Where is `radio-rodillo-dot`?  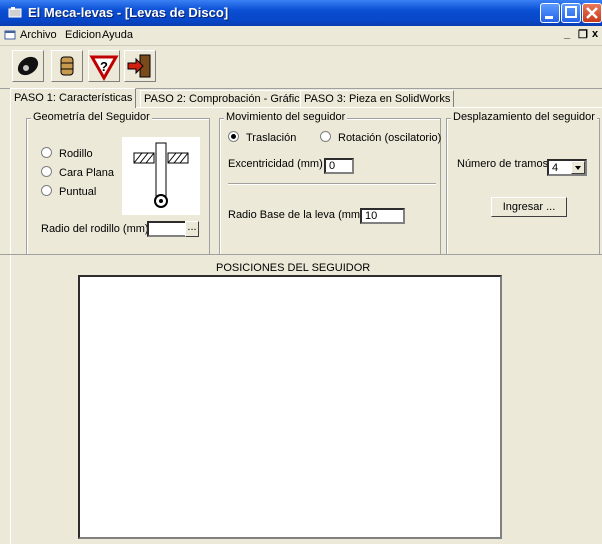 radio-rodillo-dot is located at coordinates (46, 152).